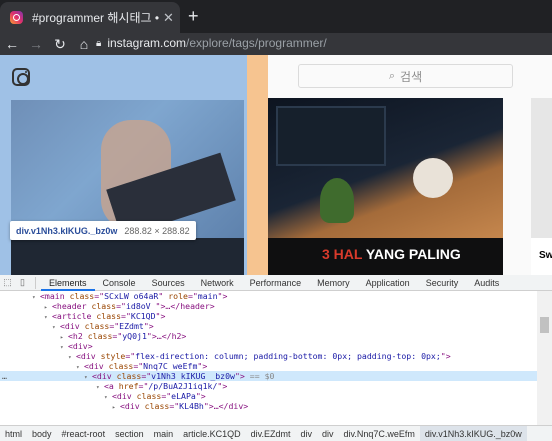 The image size is (552, 441). What do you see at coordinates (131, 296) in the screenshot?
I see `attr-value: SCxLW o64aR` at bounding box center [131, 296].